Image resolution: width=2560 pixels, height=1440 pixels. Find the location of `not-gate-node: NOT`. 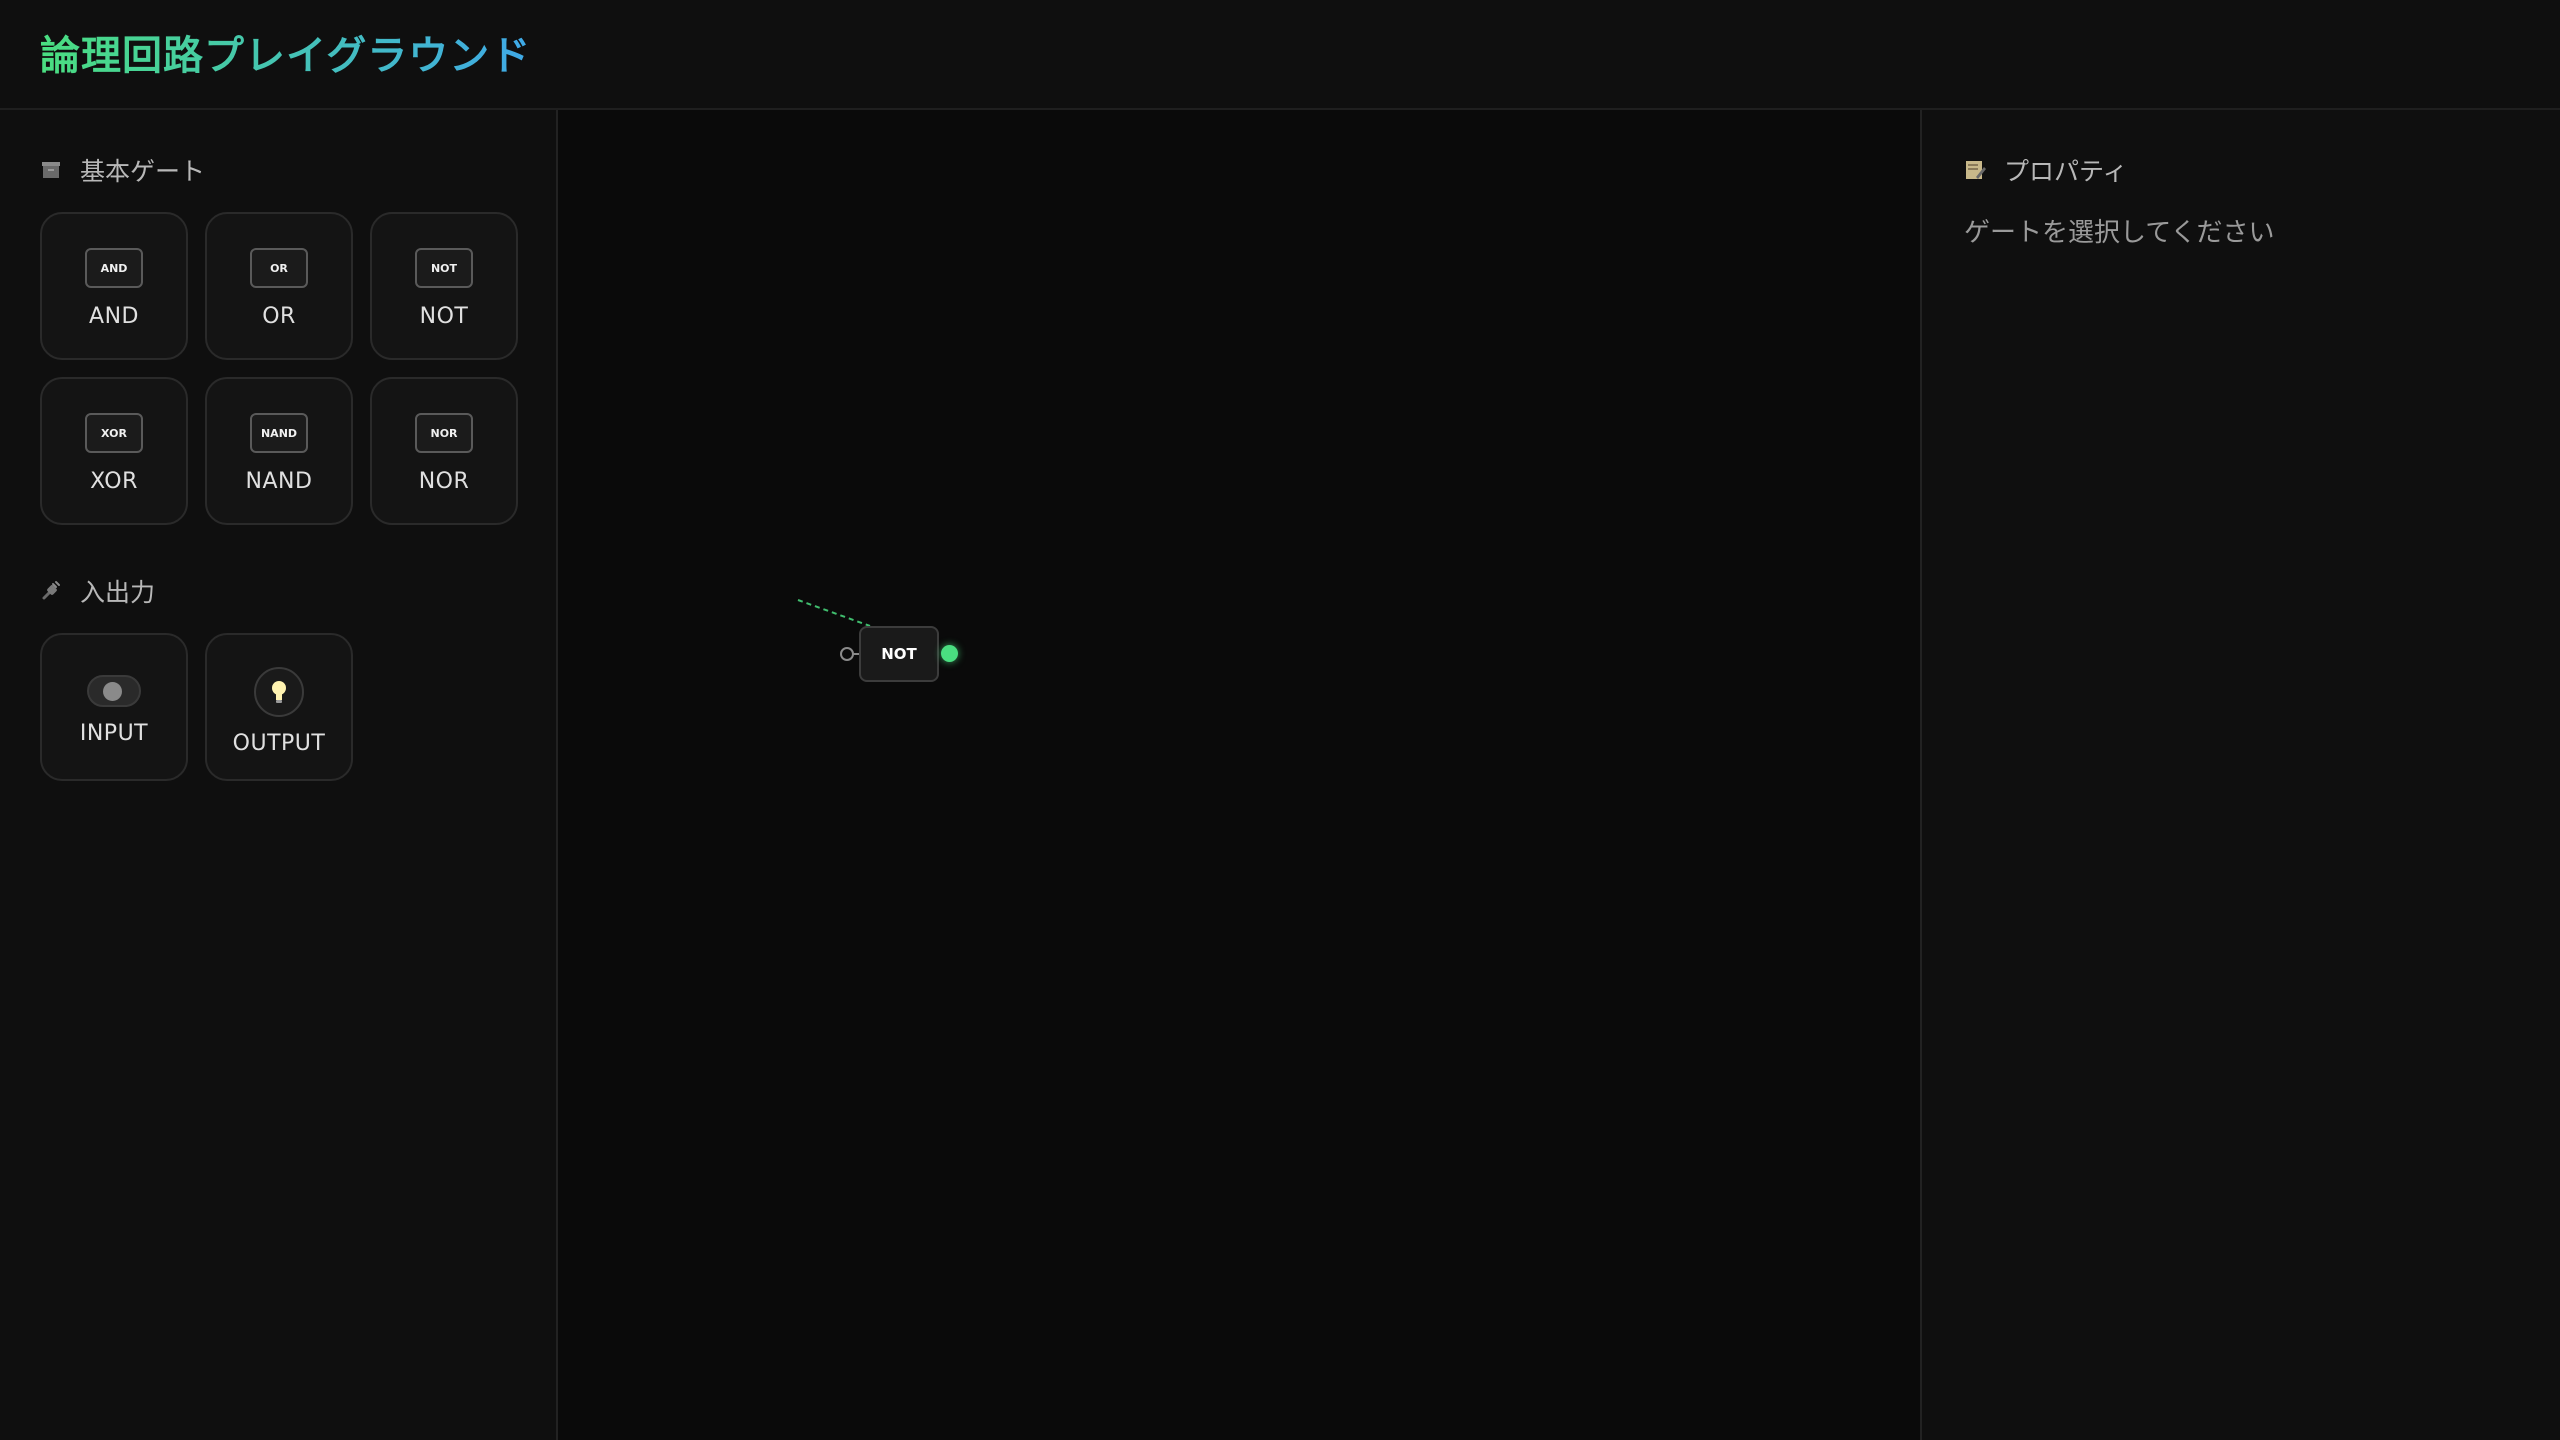

not-gate-node: NOT is located at coordinates (899, 654).